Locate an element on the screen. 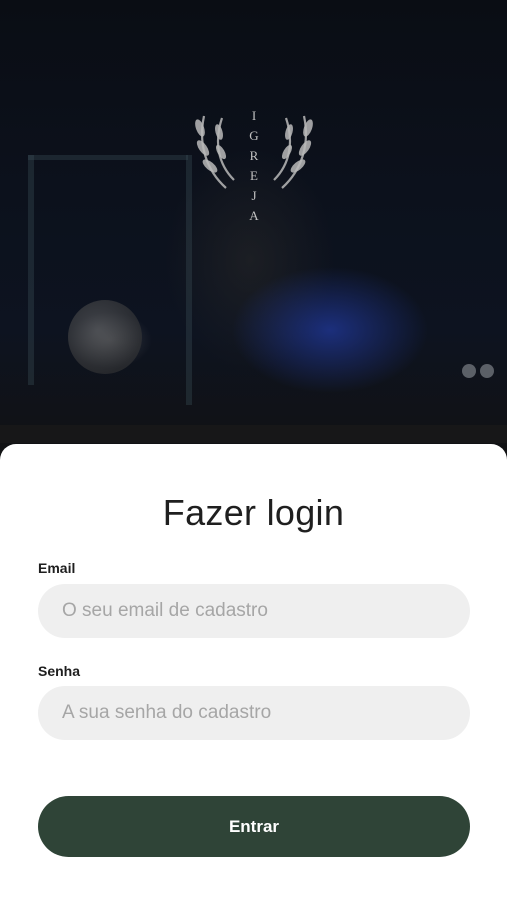 The width and height of the screenshot is (507, 900). email-label: Email is located at coordinates (57, 568).